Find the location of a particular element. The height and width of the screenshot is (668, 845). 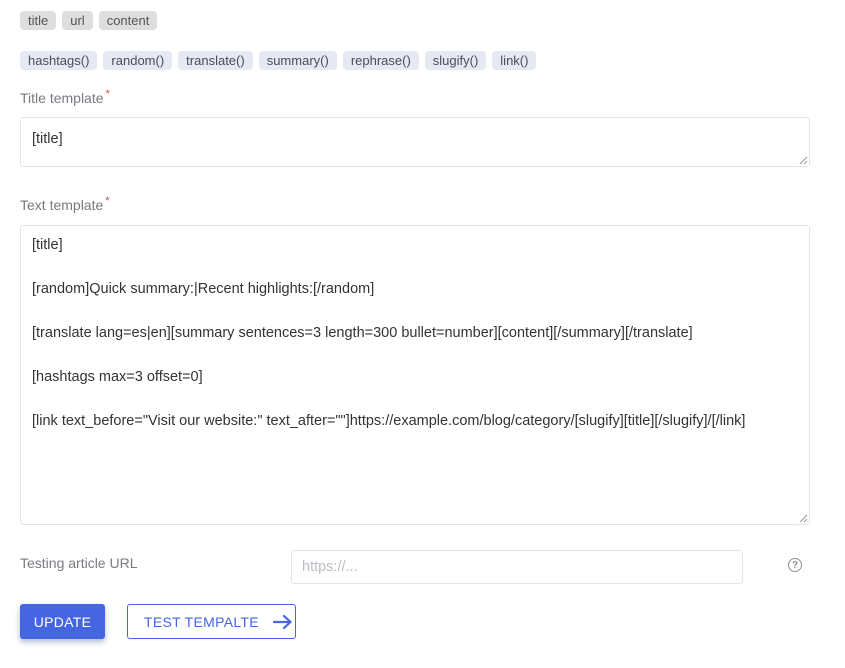

chip-var-title: title is located at coordinates (38, 20).